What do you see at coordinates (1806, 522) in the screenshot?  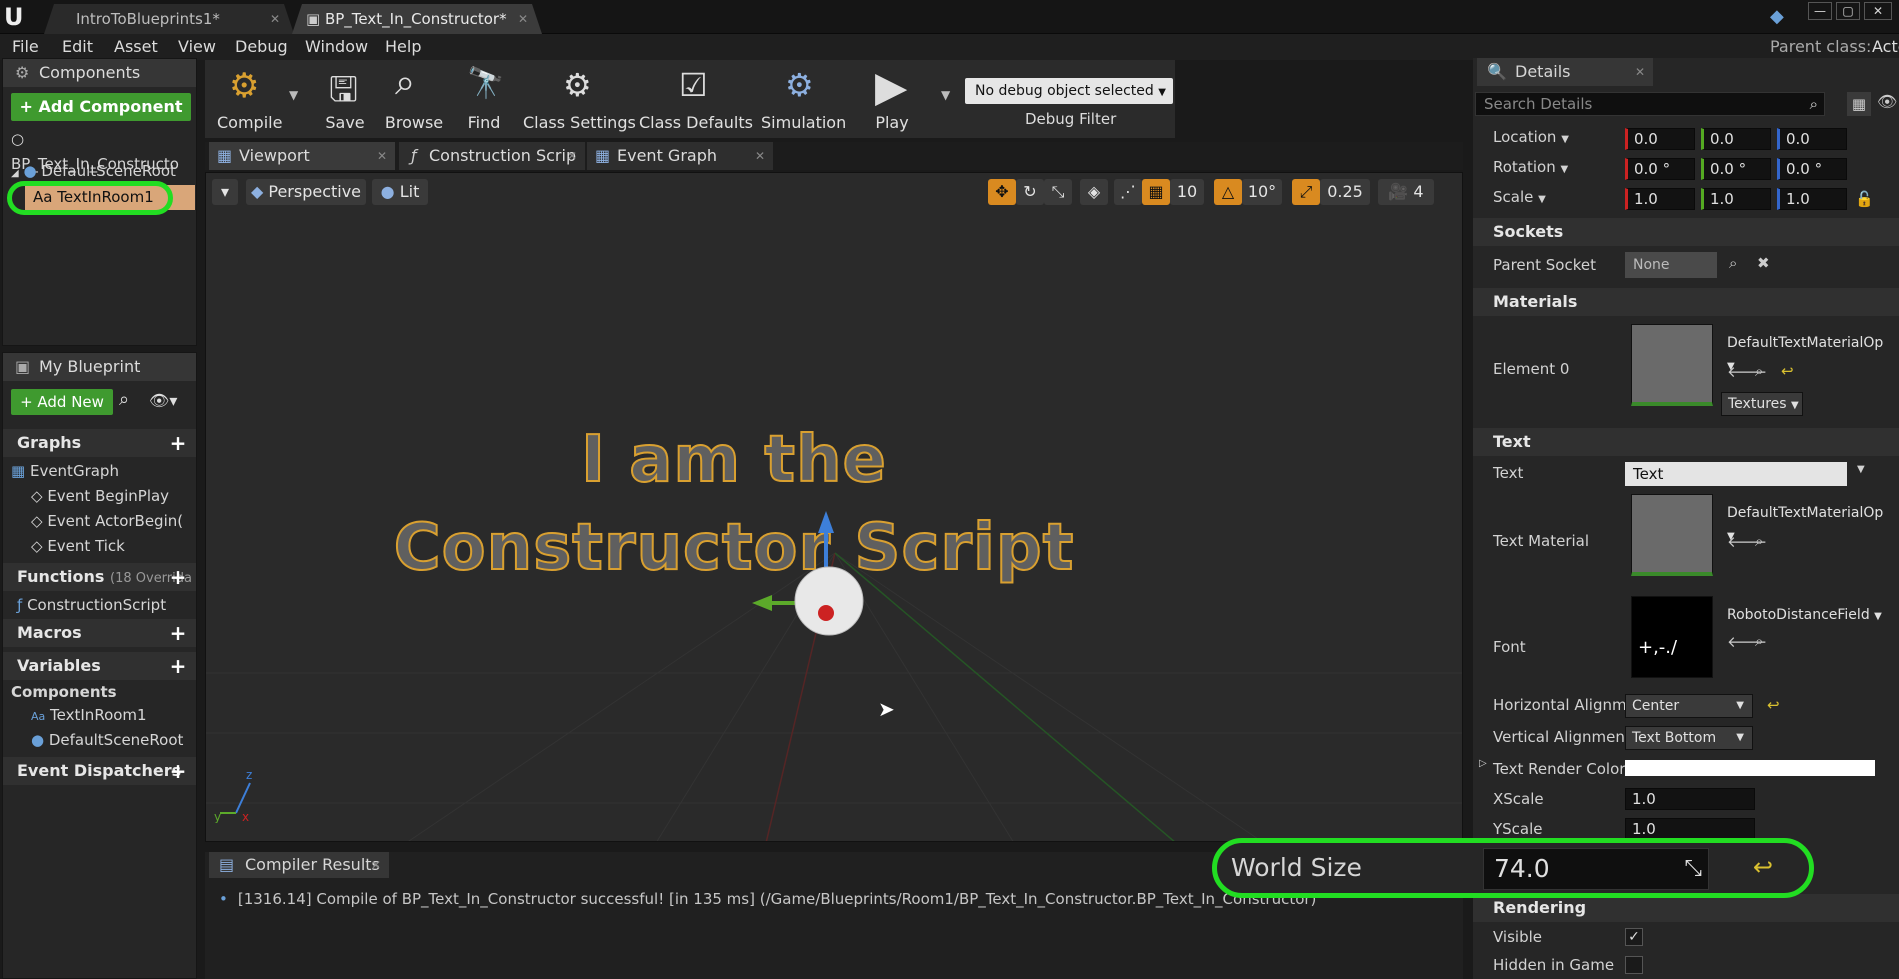 I see `text-material-select: DefaultTextMaterialOp ▼` at bounding box center [1806, 522].